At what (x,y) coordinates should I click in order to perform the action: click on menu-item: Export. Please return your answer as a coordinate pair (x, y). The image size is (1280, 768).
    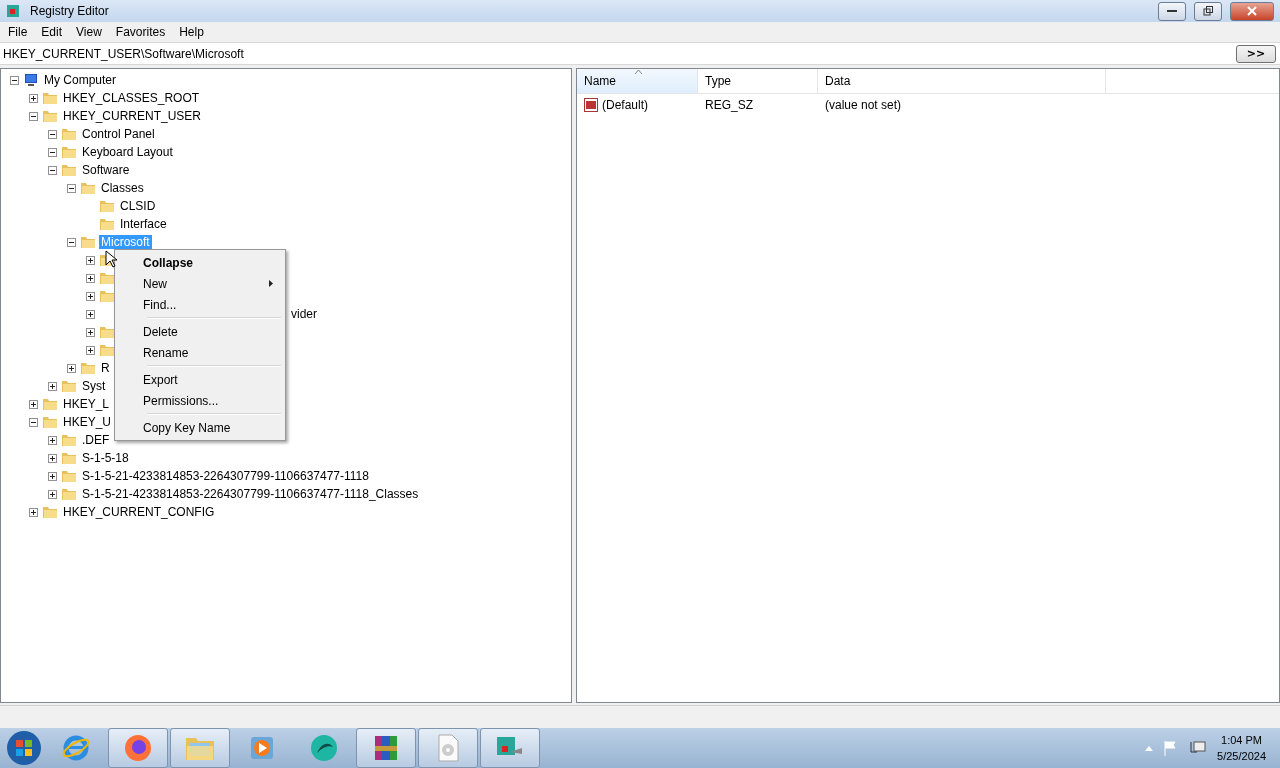
    Looking at the image, I should click on (200, 379).